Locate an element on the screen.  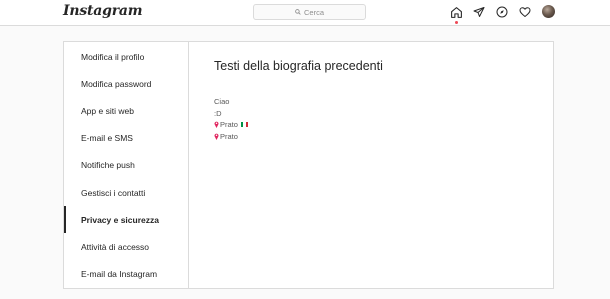
bio-entry: :D is located at coordinates (218, 113).